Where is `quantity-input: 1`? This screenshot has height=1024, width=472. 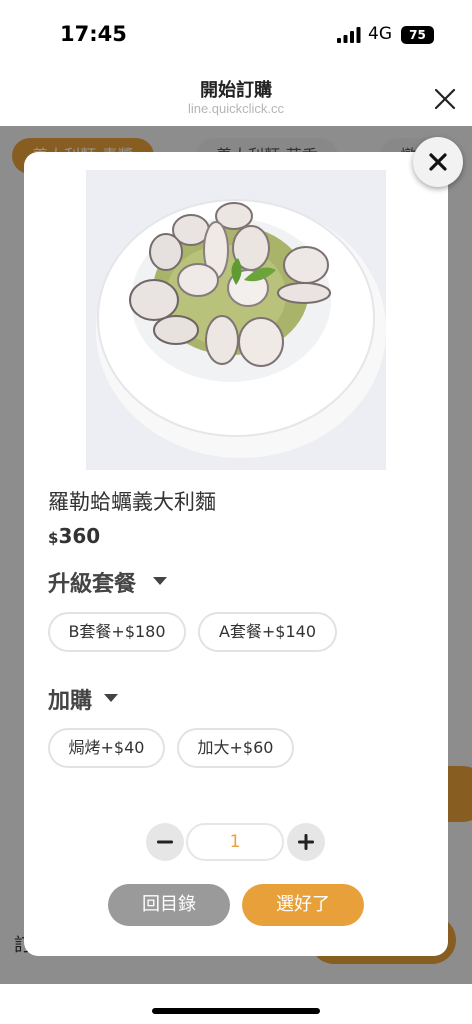
quantity-input: 1 is located at coordinates (235, 842).